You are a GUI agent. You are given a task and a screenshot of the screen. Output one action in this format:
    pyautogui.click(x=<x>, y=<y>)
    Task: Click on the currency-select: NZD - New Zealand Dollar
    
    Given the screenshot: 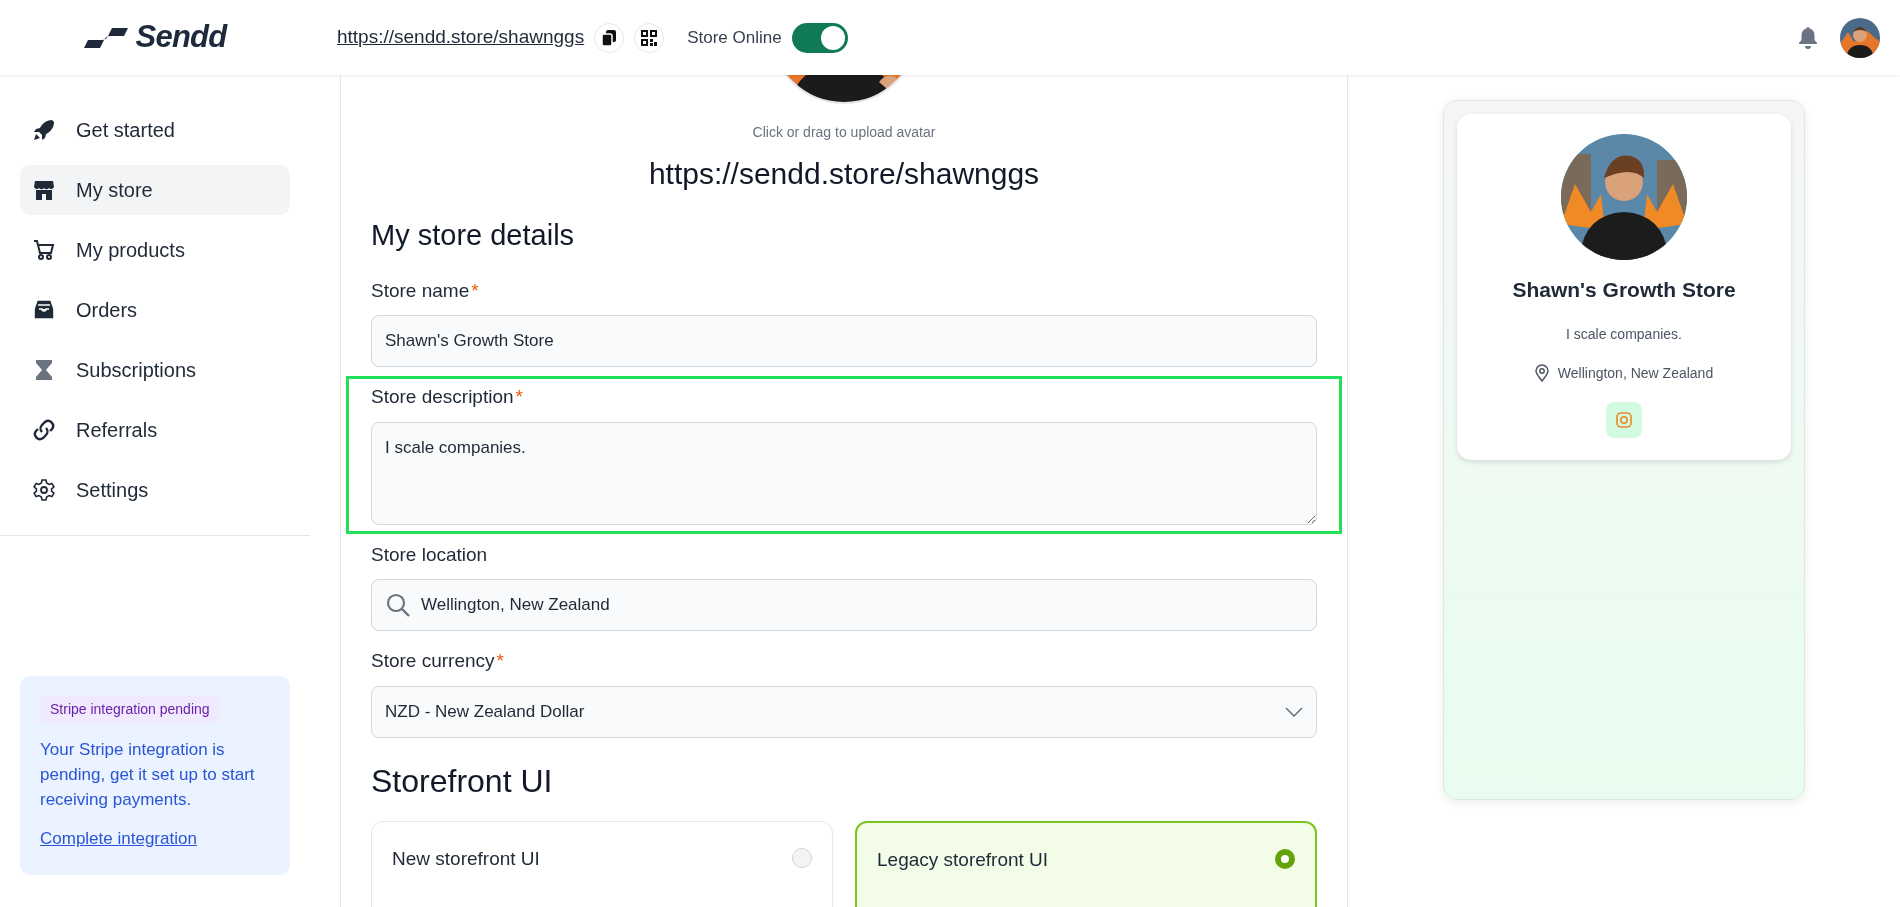 What is the action you would take?
    pyautogui.click(x=844, y=711)
    